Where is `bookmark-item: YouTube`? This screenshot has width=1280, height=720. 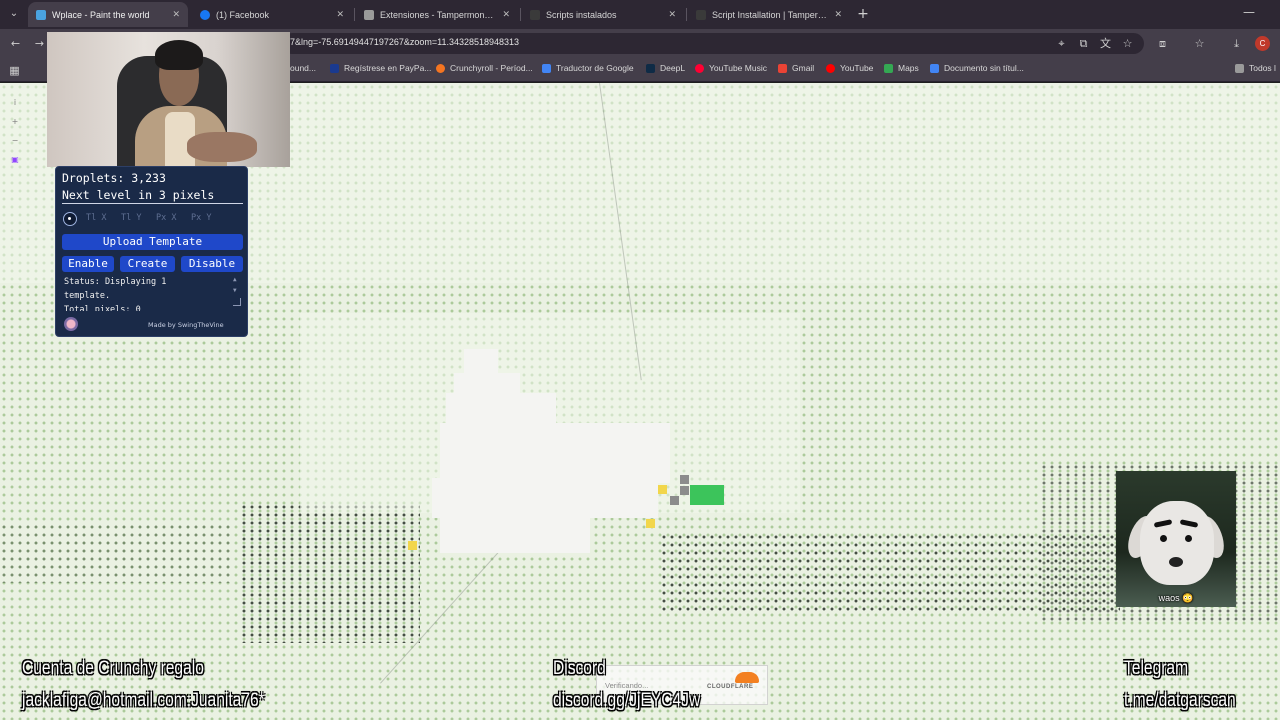
bookmark-item: YouTube is located at coordinates (849, 68).